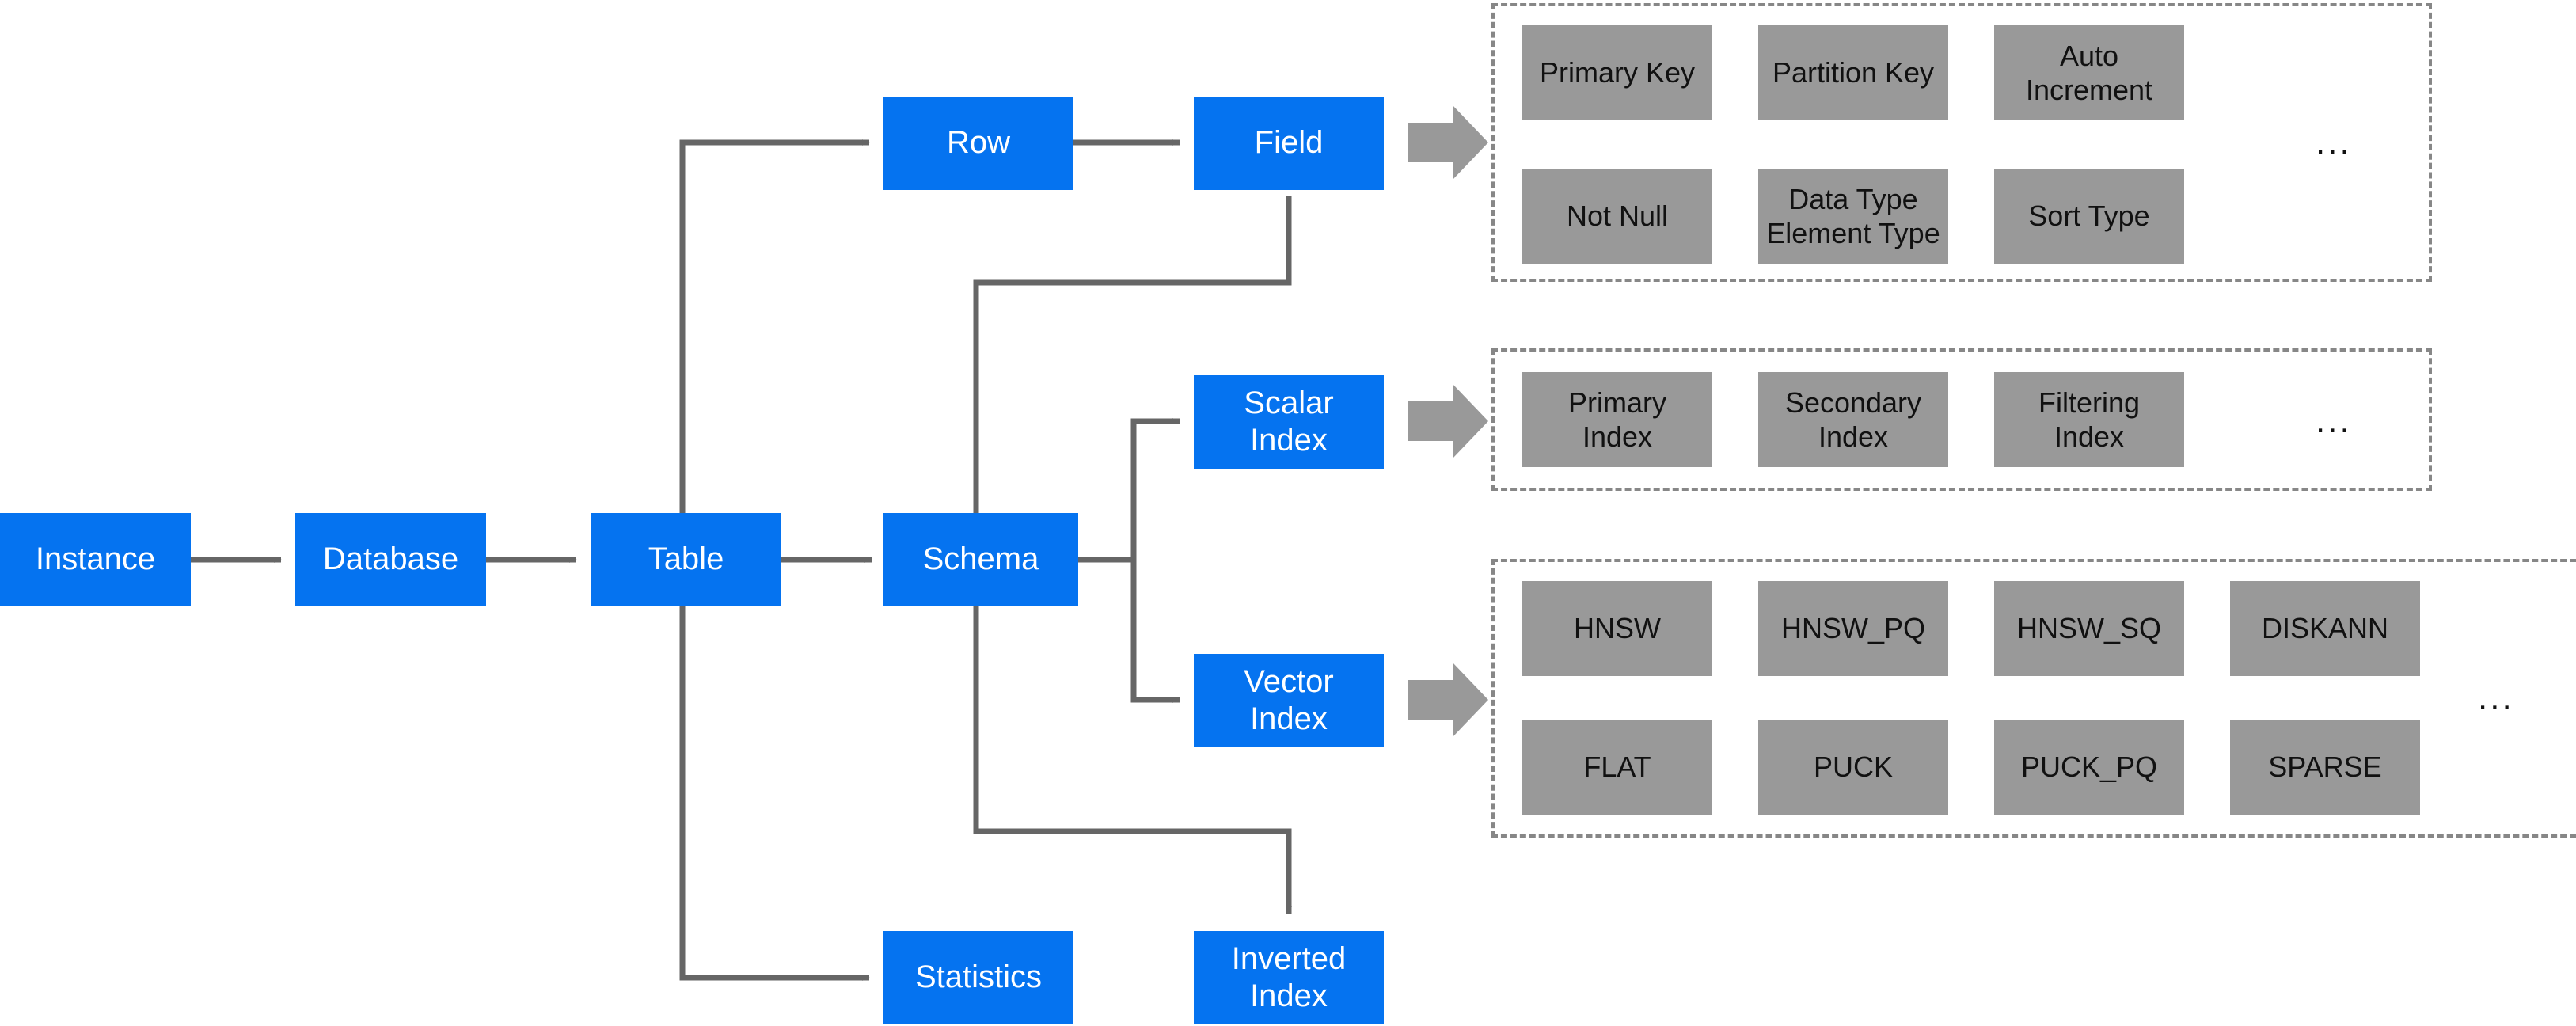 The width and height of the screenshot is (2576, 1026). I want to click on chip-primary-key: Primary Key, so click(1617, 72).